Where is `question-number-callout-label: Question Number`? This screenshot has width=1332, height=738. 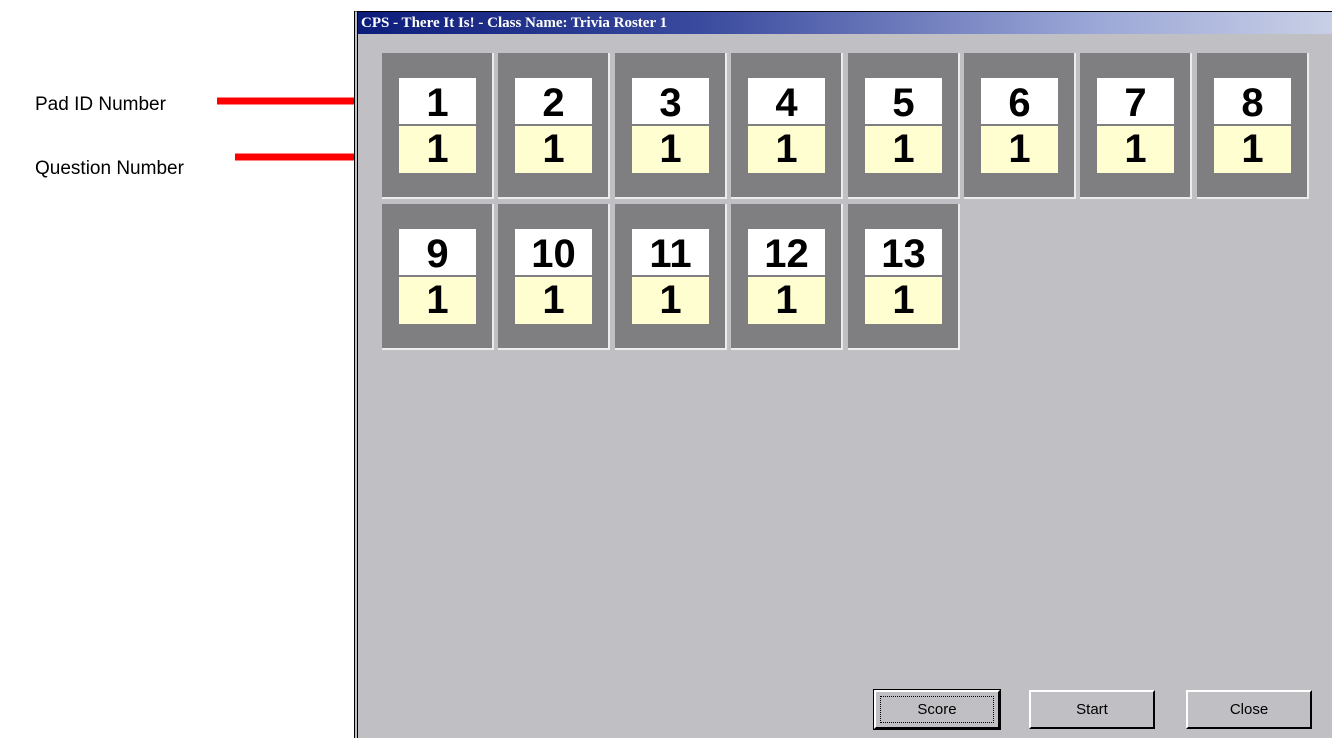 question-number-callout-label: Question Number is located at coordinates (109, 168).